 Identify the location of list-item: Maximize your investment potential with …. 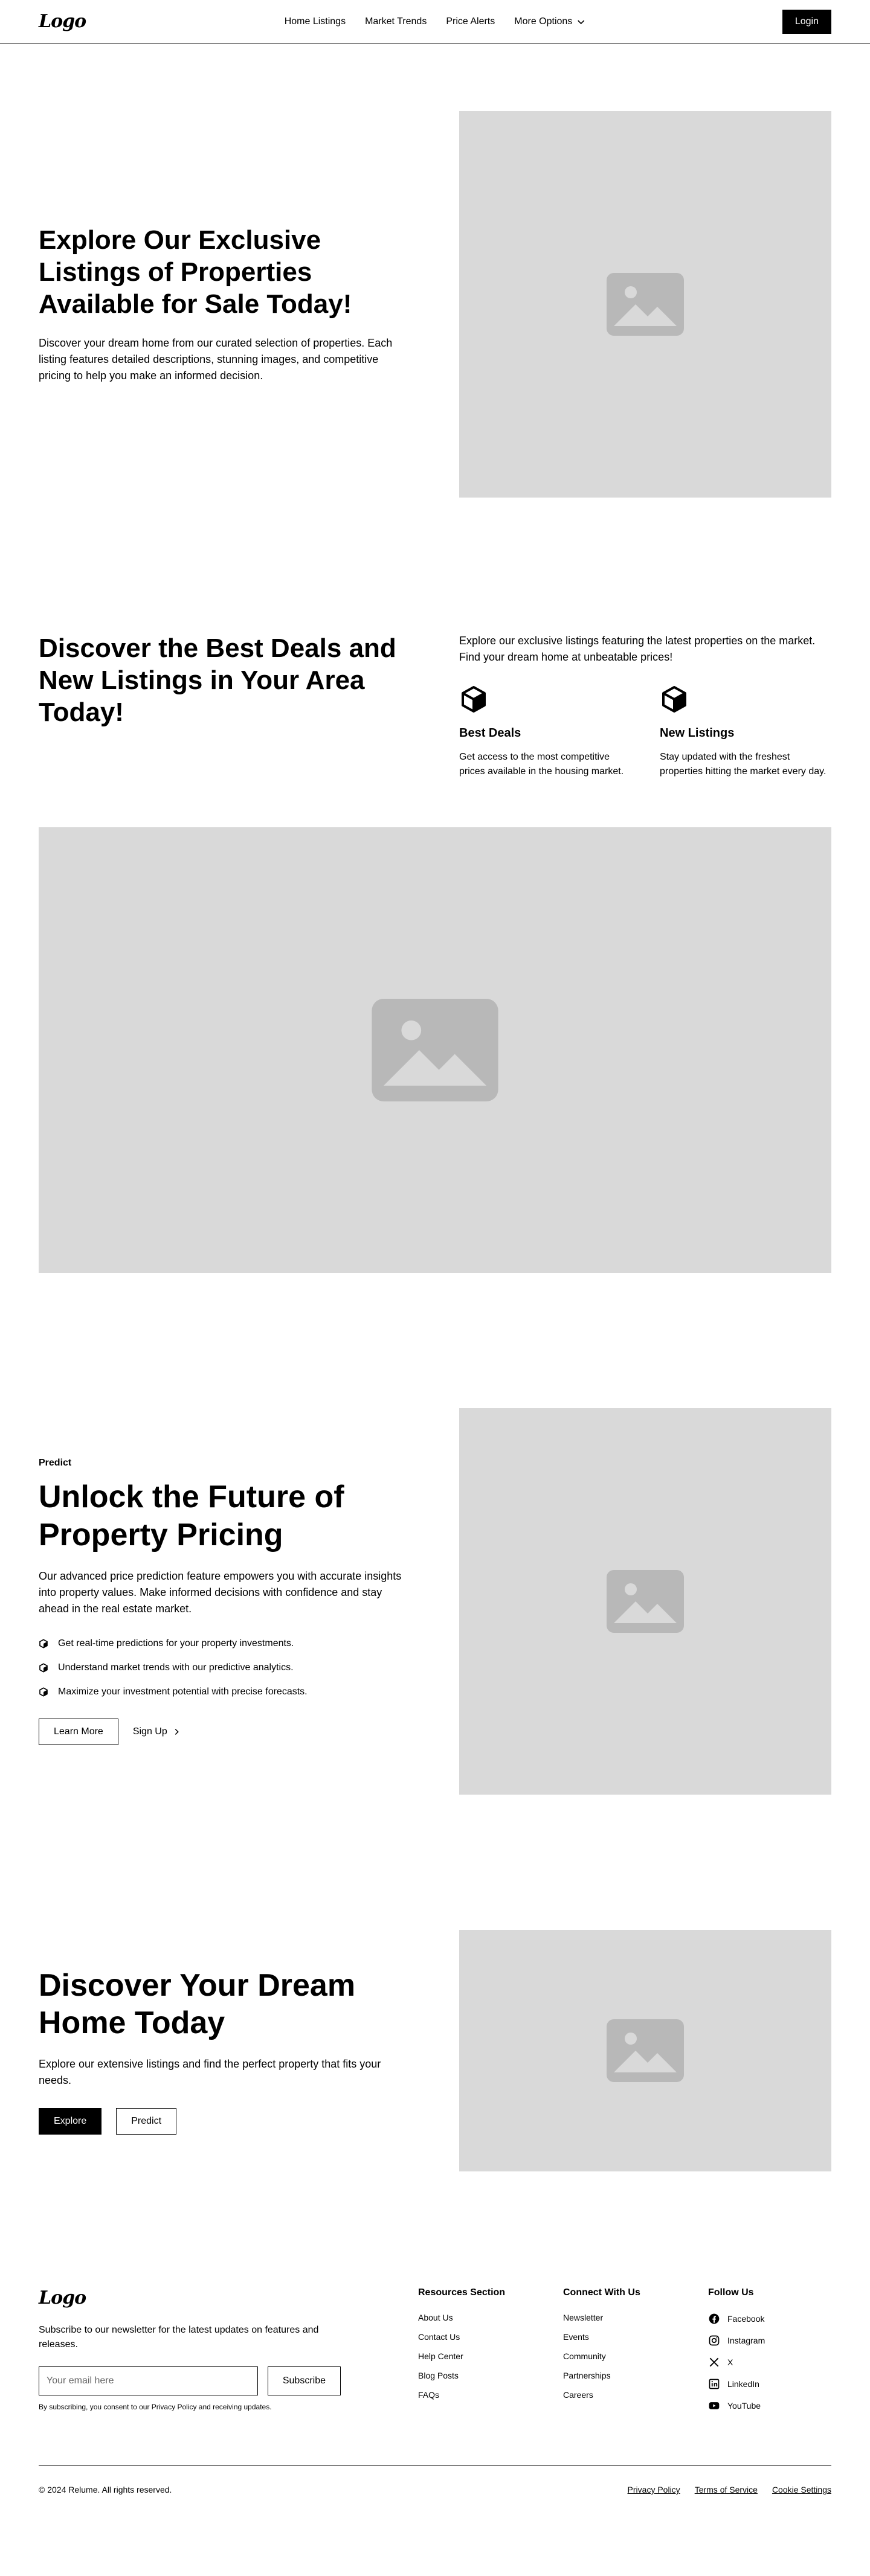
(225, 1692).